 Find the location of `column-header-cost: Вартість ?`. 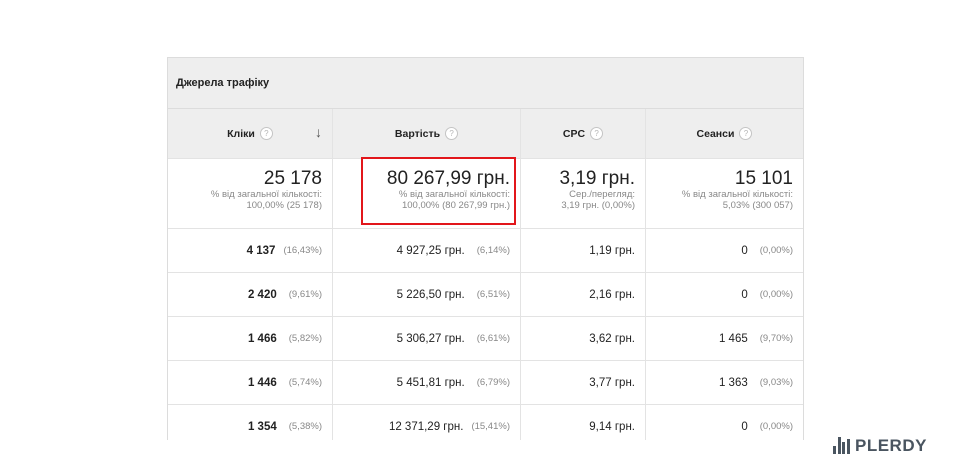

column-header-cost: Вартість ? is located at coordinates (427, 133).